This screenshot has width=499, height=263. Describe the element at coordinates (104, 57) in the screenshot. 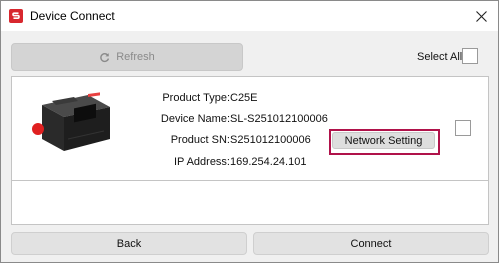

I see `refresh-icon` at that location.